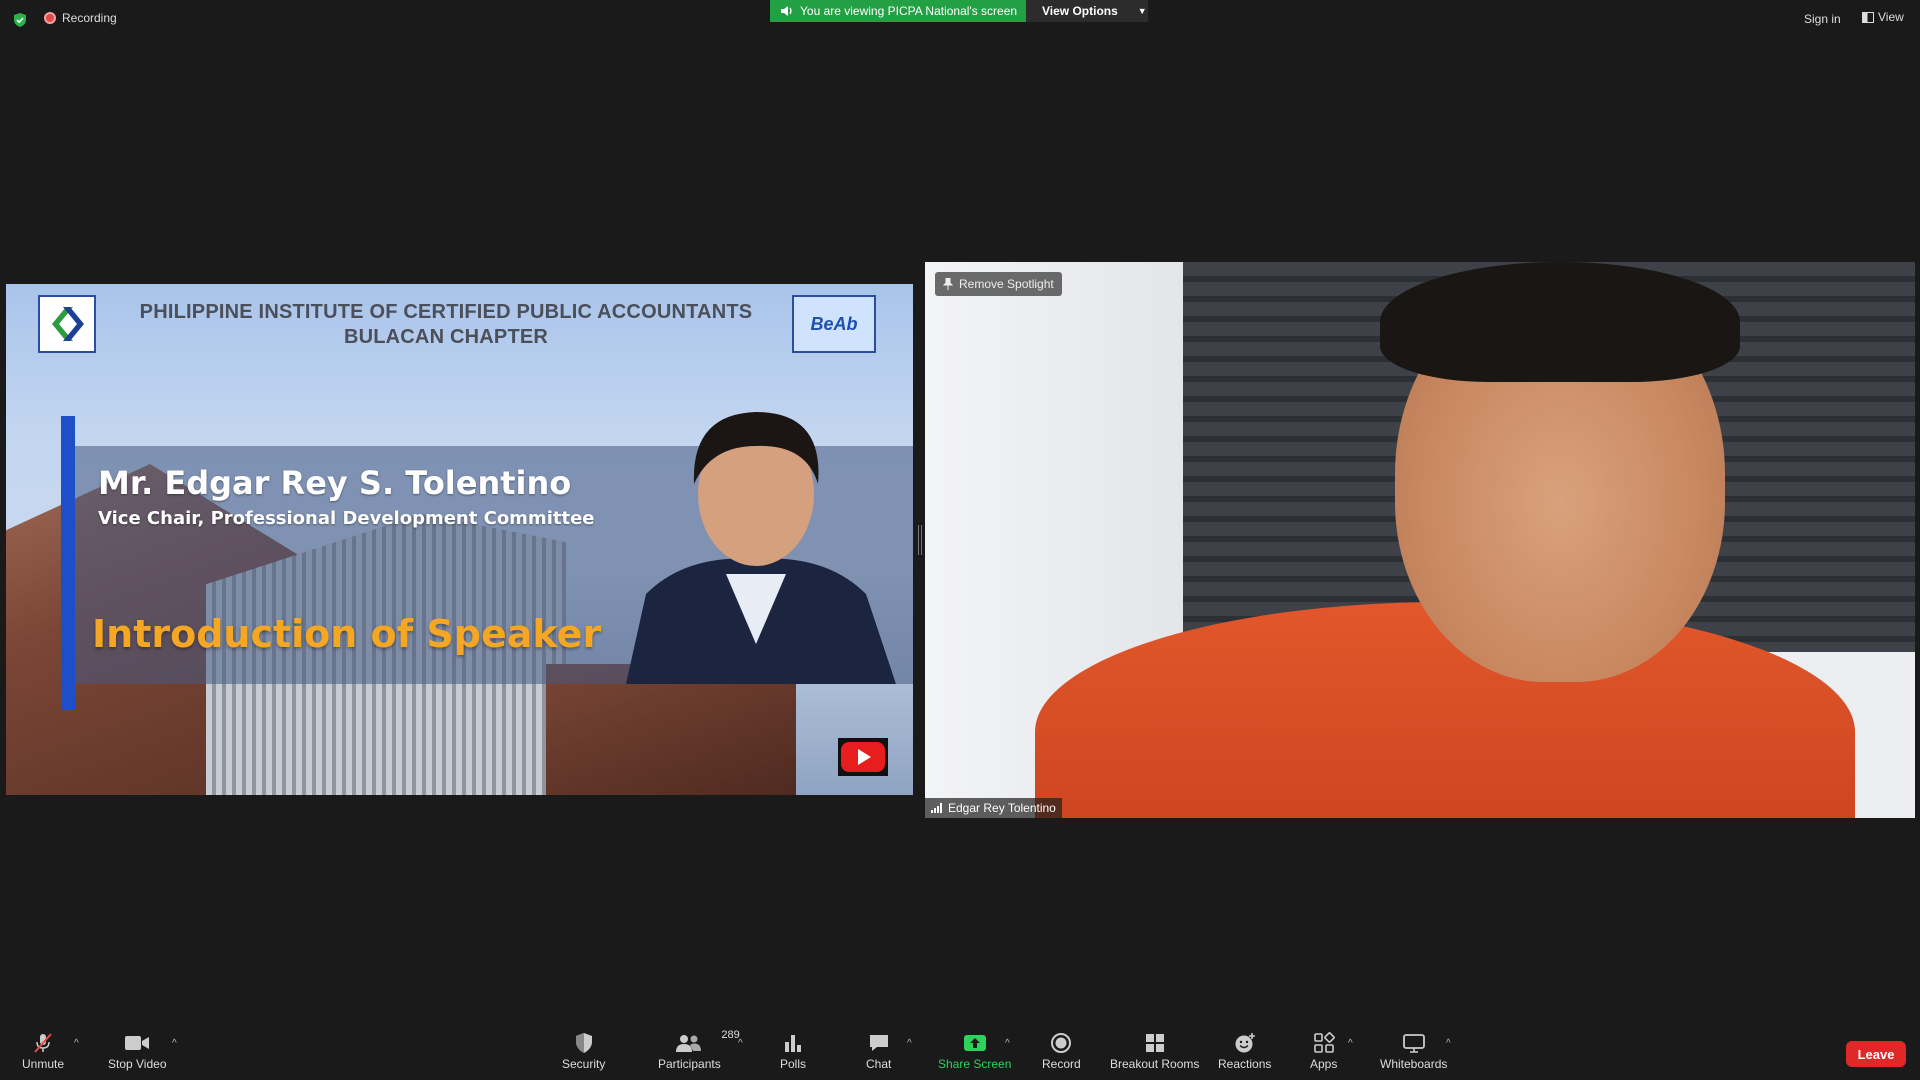  What do you see at coordinates (689, 1064) in the screenshot?
I see `participants-label: Participants` at bounding box center [689, 1064].